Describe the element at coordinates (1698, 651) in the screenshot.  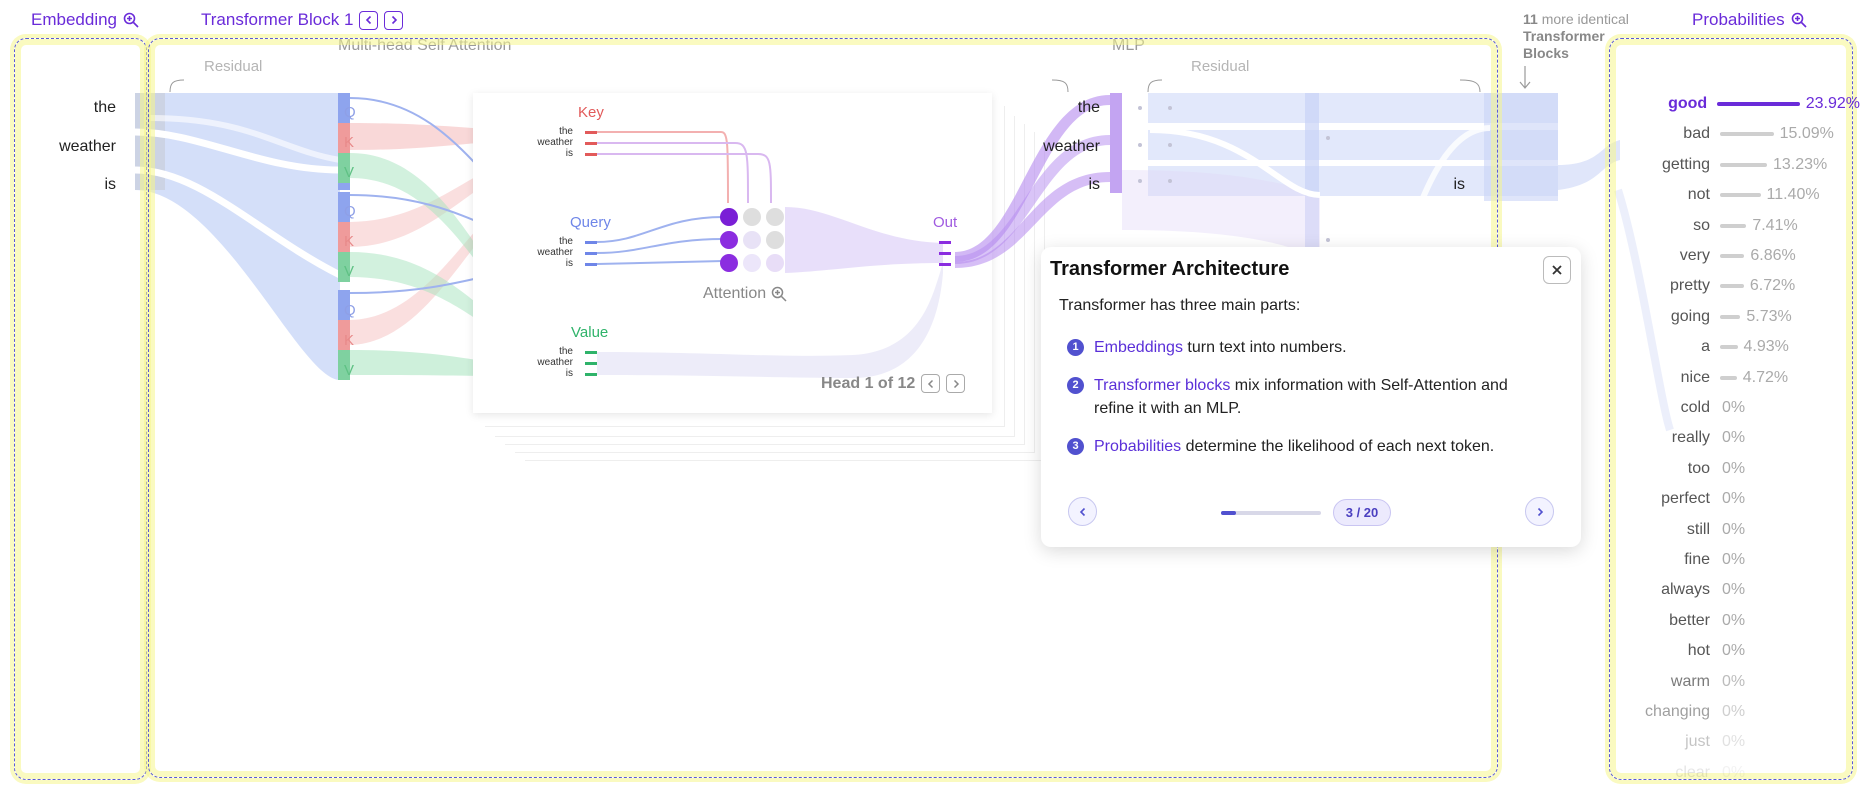
I see `probability-word: hot` at that location.